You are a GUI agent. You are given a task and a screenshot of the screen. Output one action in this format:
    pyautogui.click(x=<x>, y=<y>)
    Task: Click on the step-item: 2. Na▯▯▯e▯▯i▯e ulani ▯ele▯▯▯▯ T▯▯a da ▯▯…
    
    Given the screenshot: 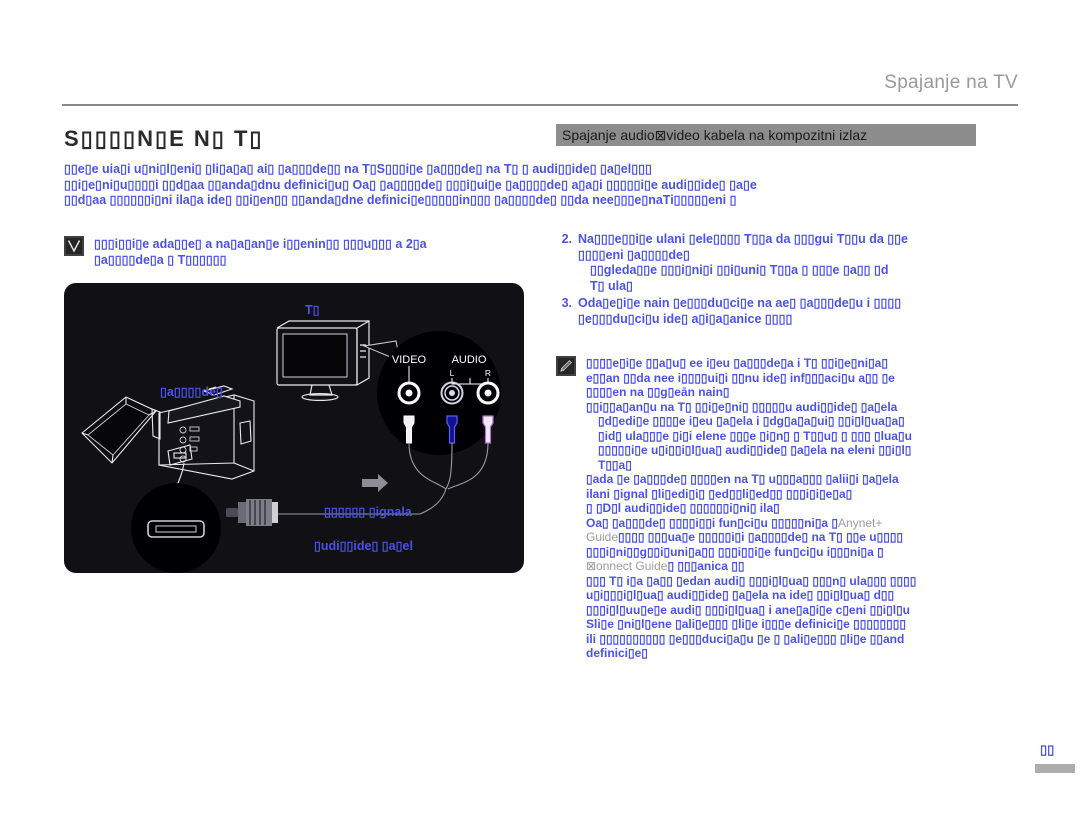 What is the action you would take?
    pyautogui.click(x=818, y=240)
    